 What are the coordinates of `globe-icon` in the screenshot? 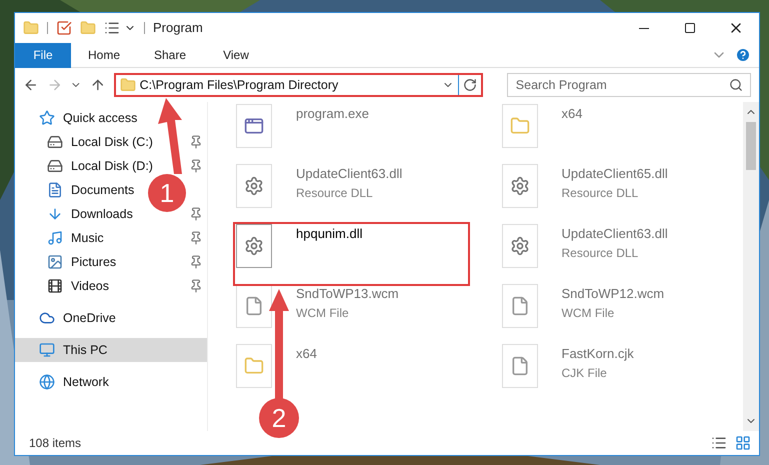 It's located at (47, 382).